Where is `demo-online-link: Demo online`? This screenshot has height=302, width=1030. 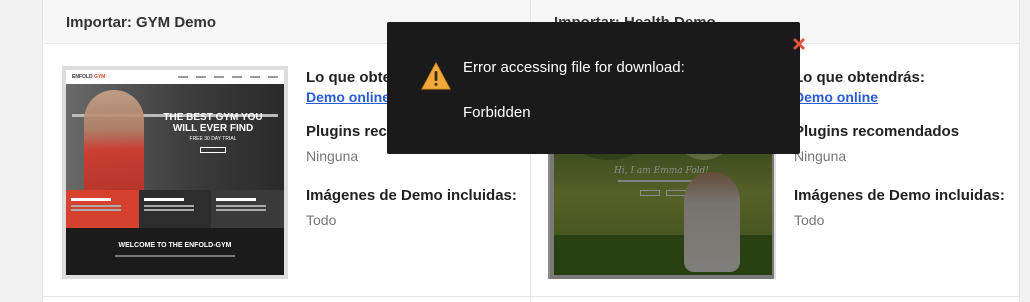
demo-online-link: Demo online is located at coordinates (899, 97).